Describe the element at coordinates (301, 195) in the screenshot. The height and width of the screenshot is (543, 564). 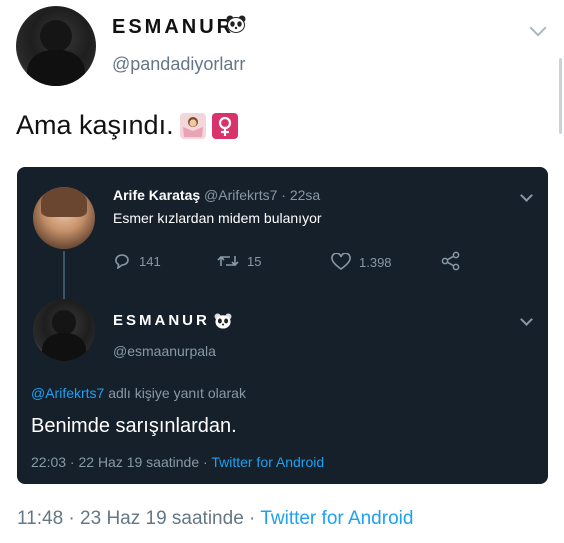
I see `tweet-time: · 22sa` at that location.